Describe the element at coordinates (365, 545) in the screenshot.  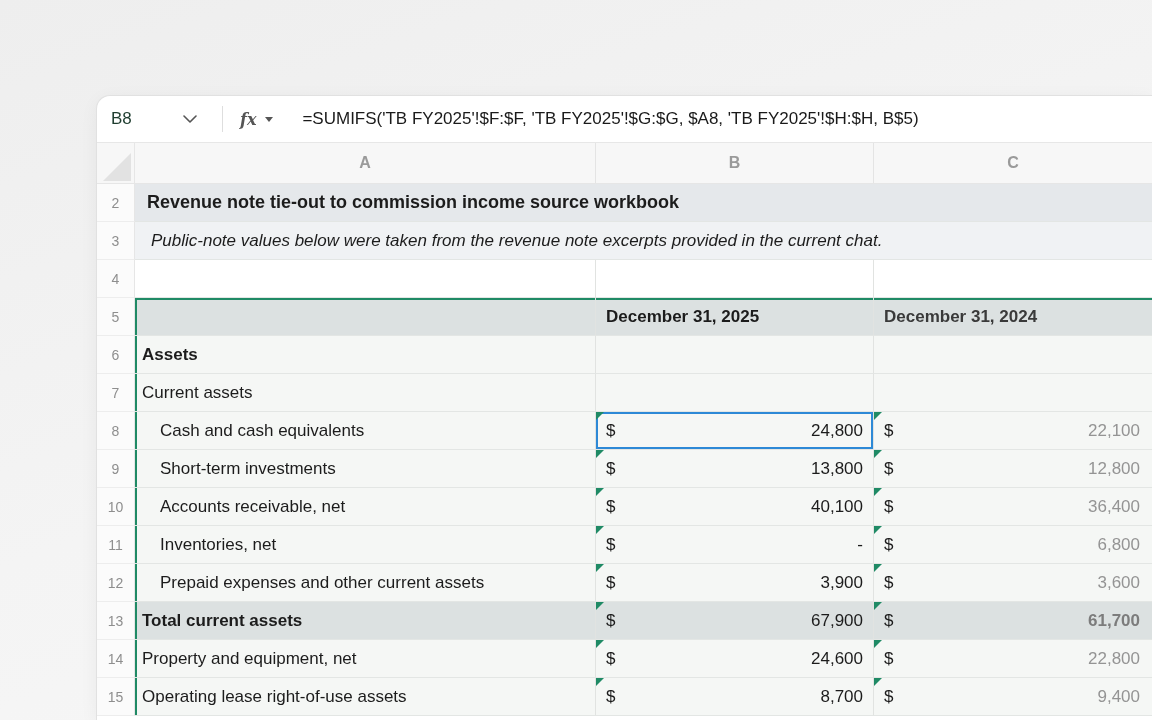
I see `label-cell: Inventories, net` at that location.